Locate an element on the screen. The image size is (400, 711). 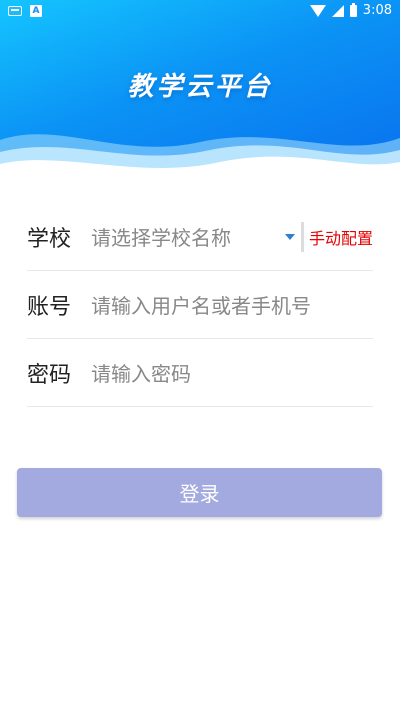
school-select: 请选择学校名称 is located at coordinates (188, 236).